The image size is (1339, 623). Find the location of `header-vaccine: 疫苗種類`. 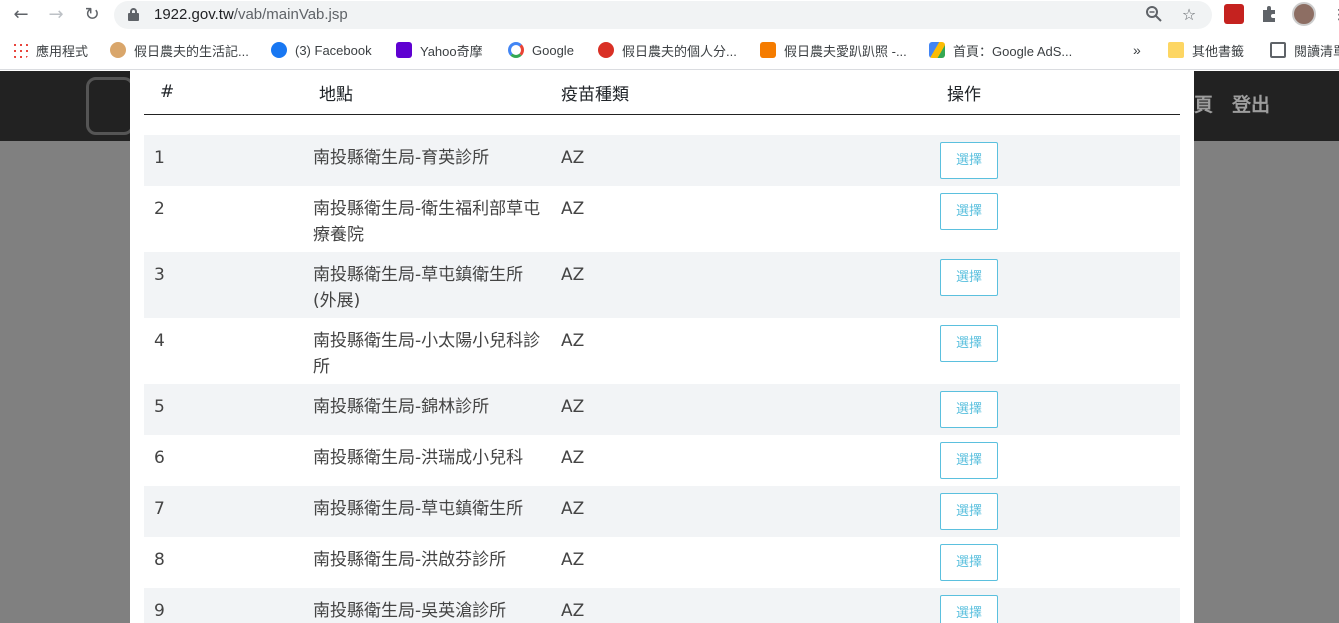

header-vaccine: 疫苗種類 is located at coordinates (750, 93).